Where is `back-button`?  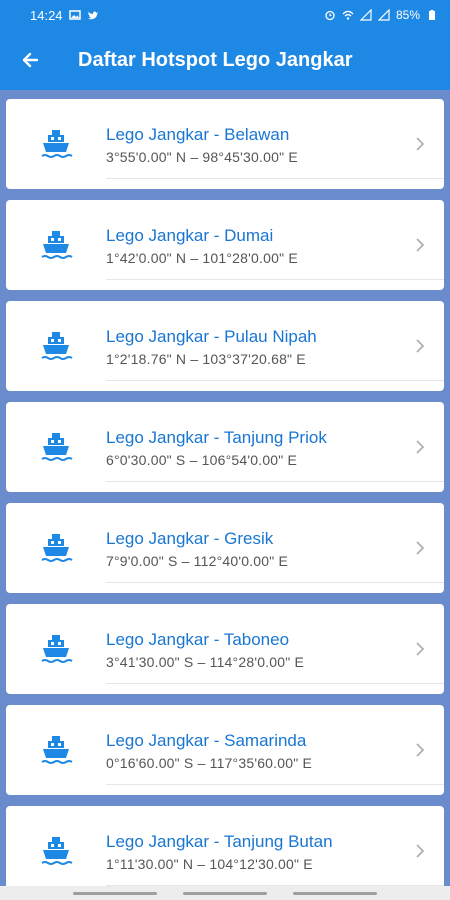 back-button is located at coordinates (30, 60).